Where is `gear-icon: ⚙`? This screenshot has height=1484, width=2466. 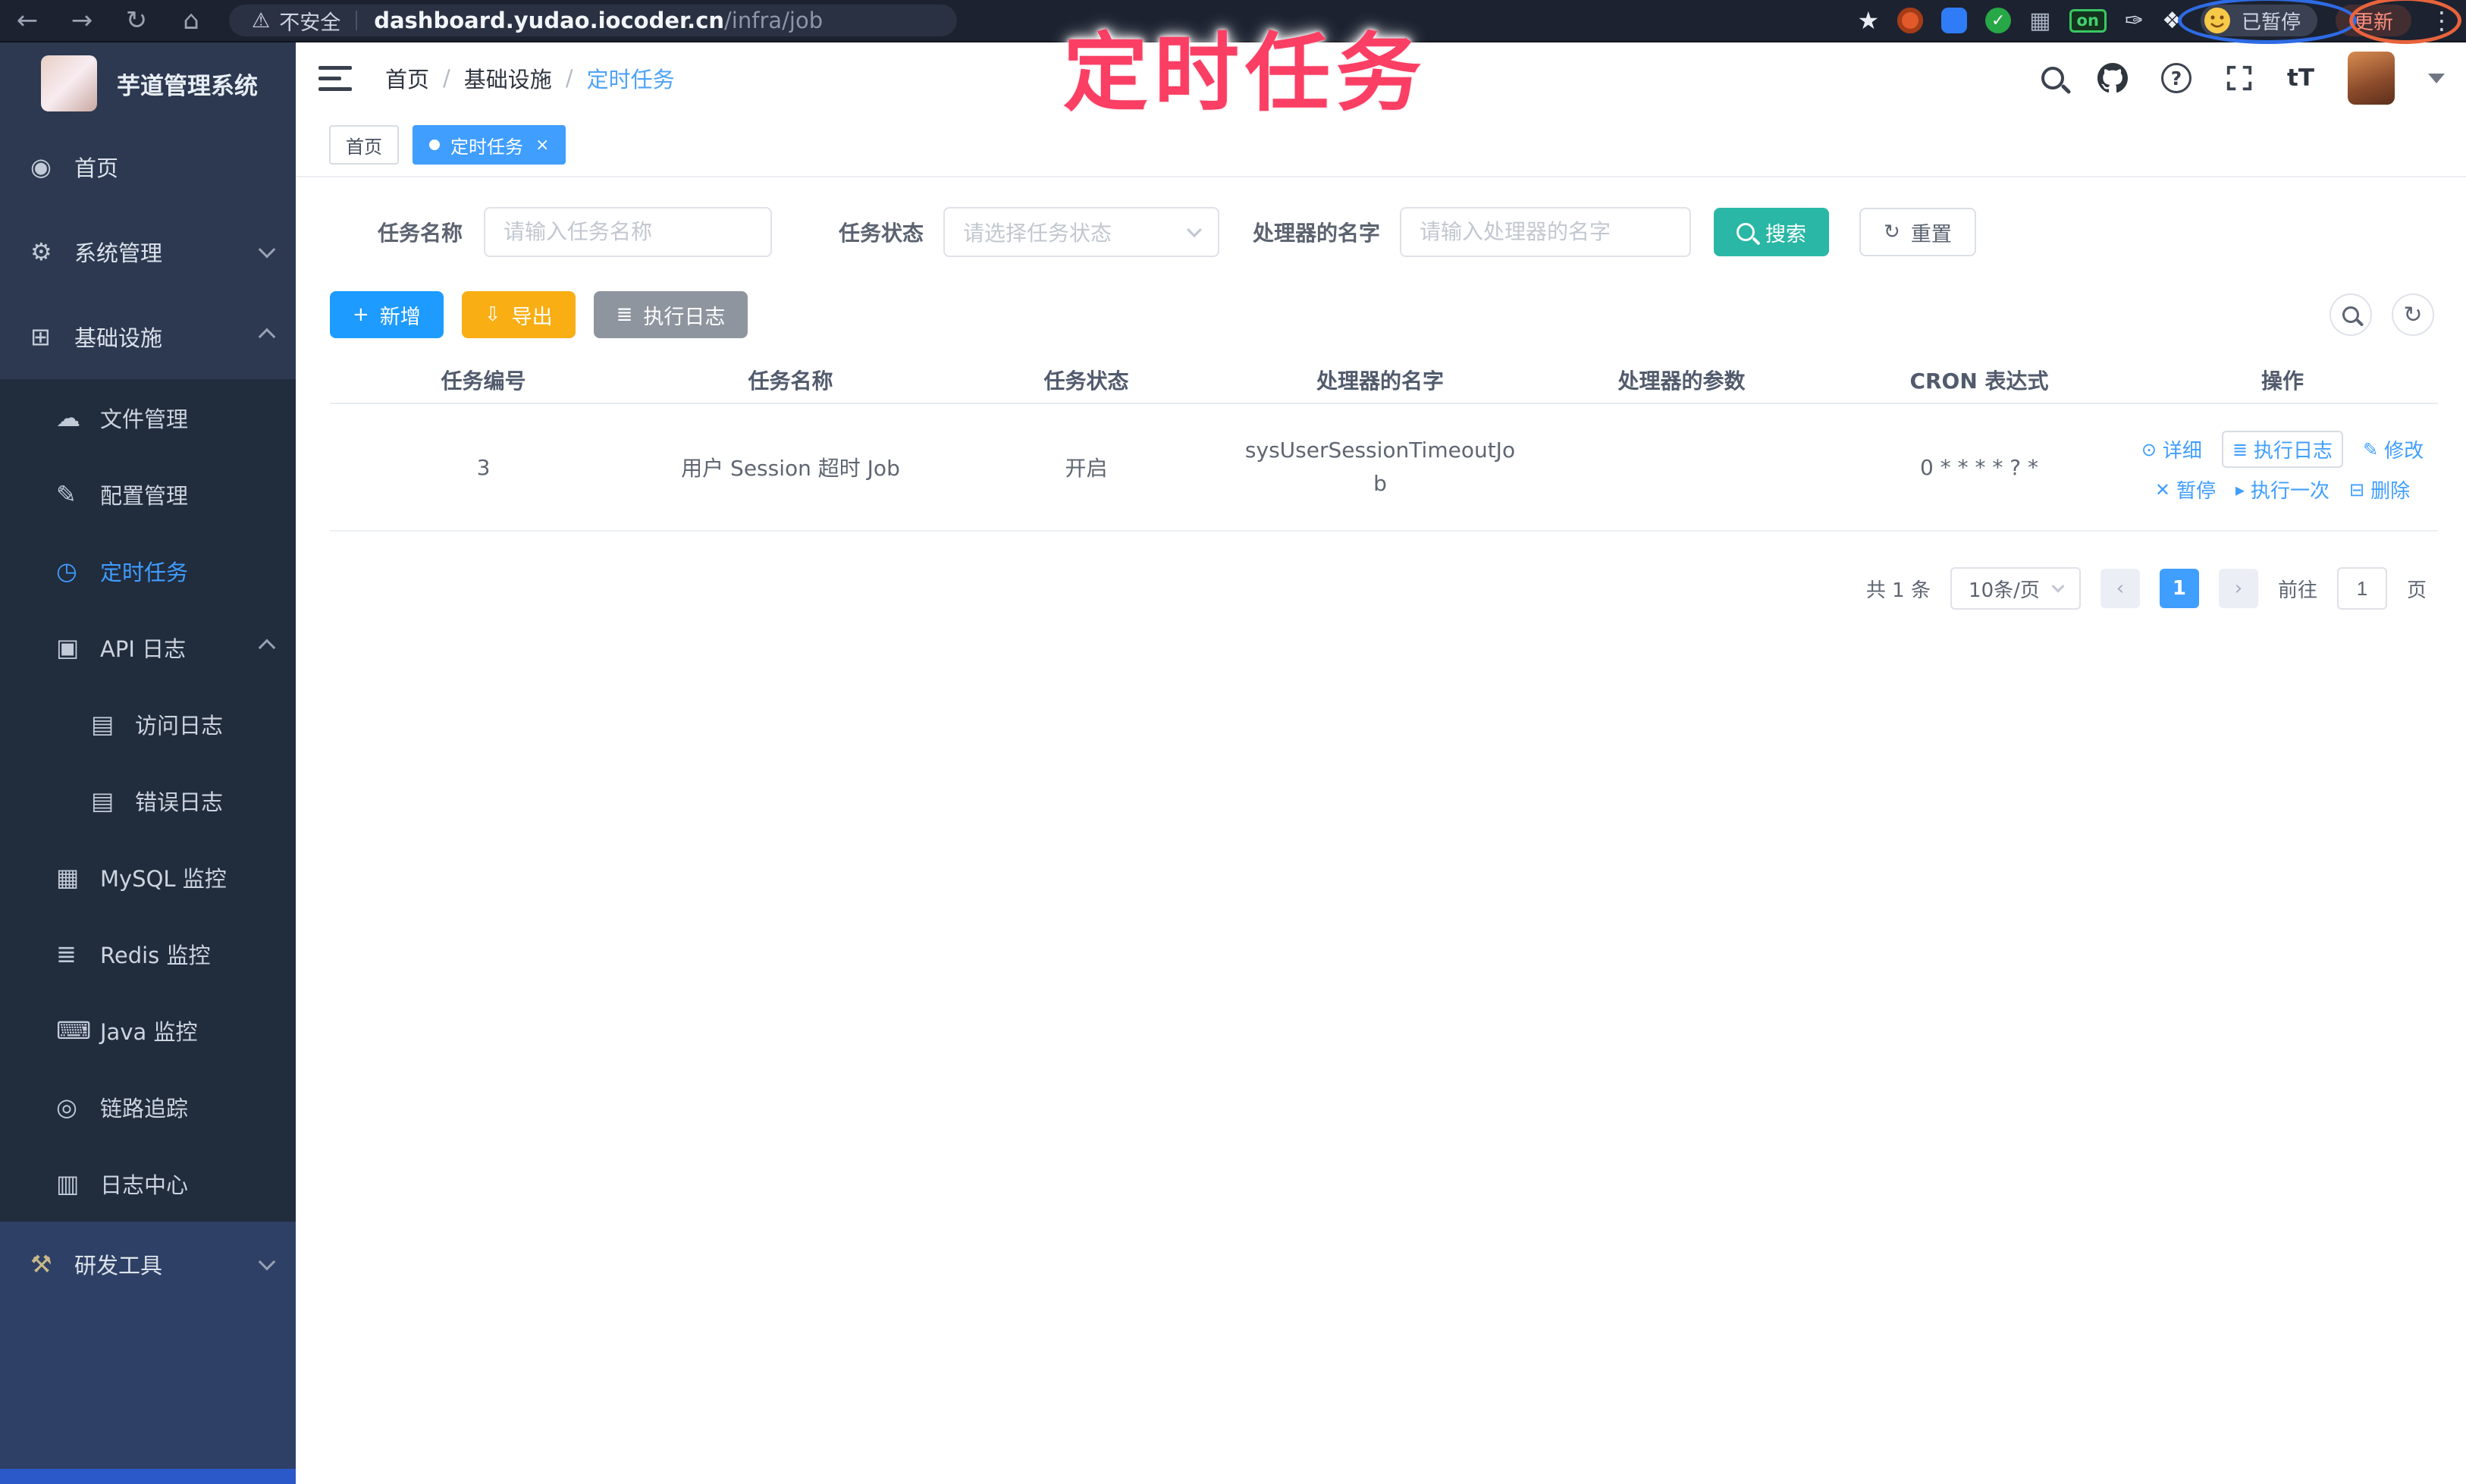
gear-icon: ⚙ is located at coordinates (41, 251).